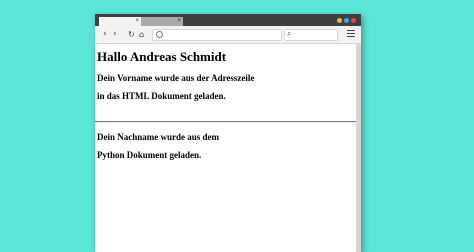 The image size is (474, 252). What do you see at coordinates (131, 34) in the screenshot?
I see `reload-icon: ↻` at bounding box center [131, 34].